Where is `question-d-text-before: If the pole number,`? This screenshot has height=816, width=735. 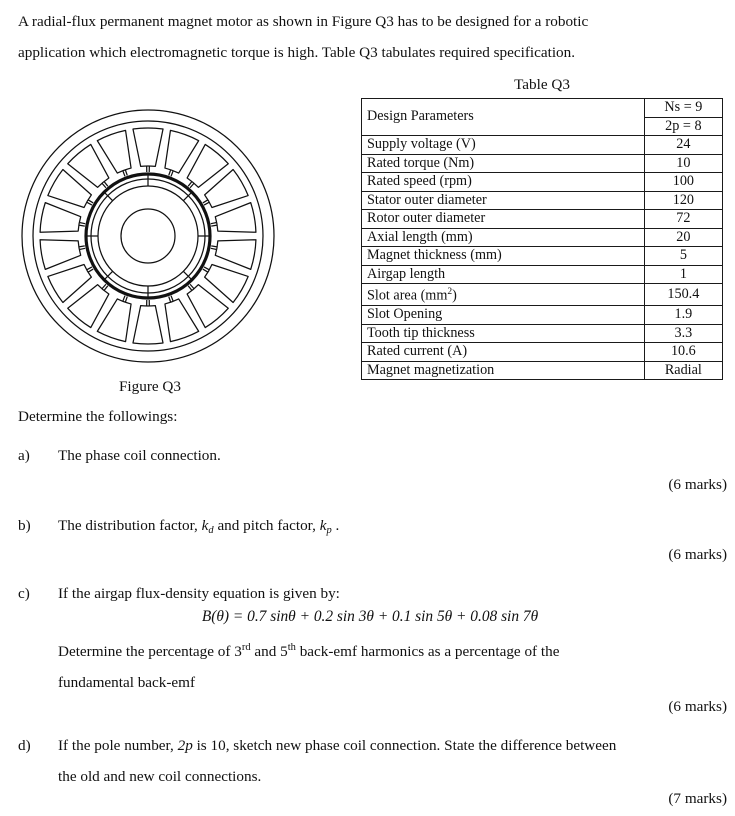
question-d-text-before: If the pole number, is located at coordinates (118, 745).